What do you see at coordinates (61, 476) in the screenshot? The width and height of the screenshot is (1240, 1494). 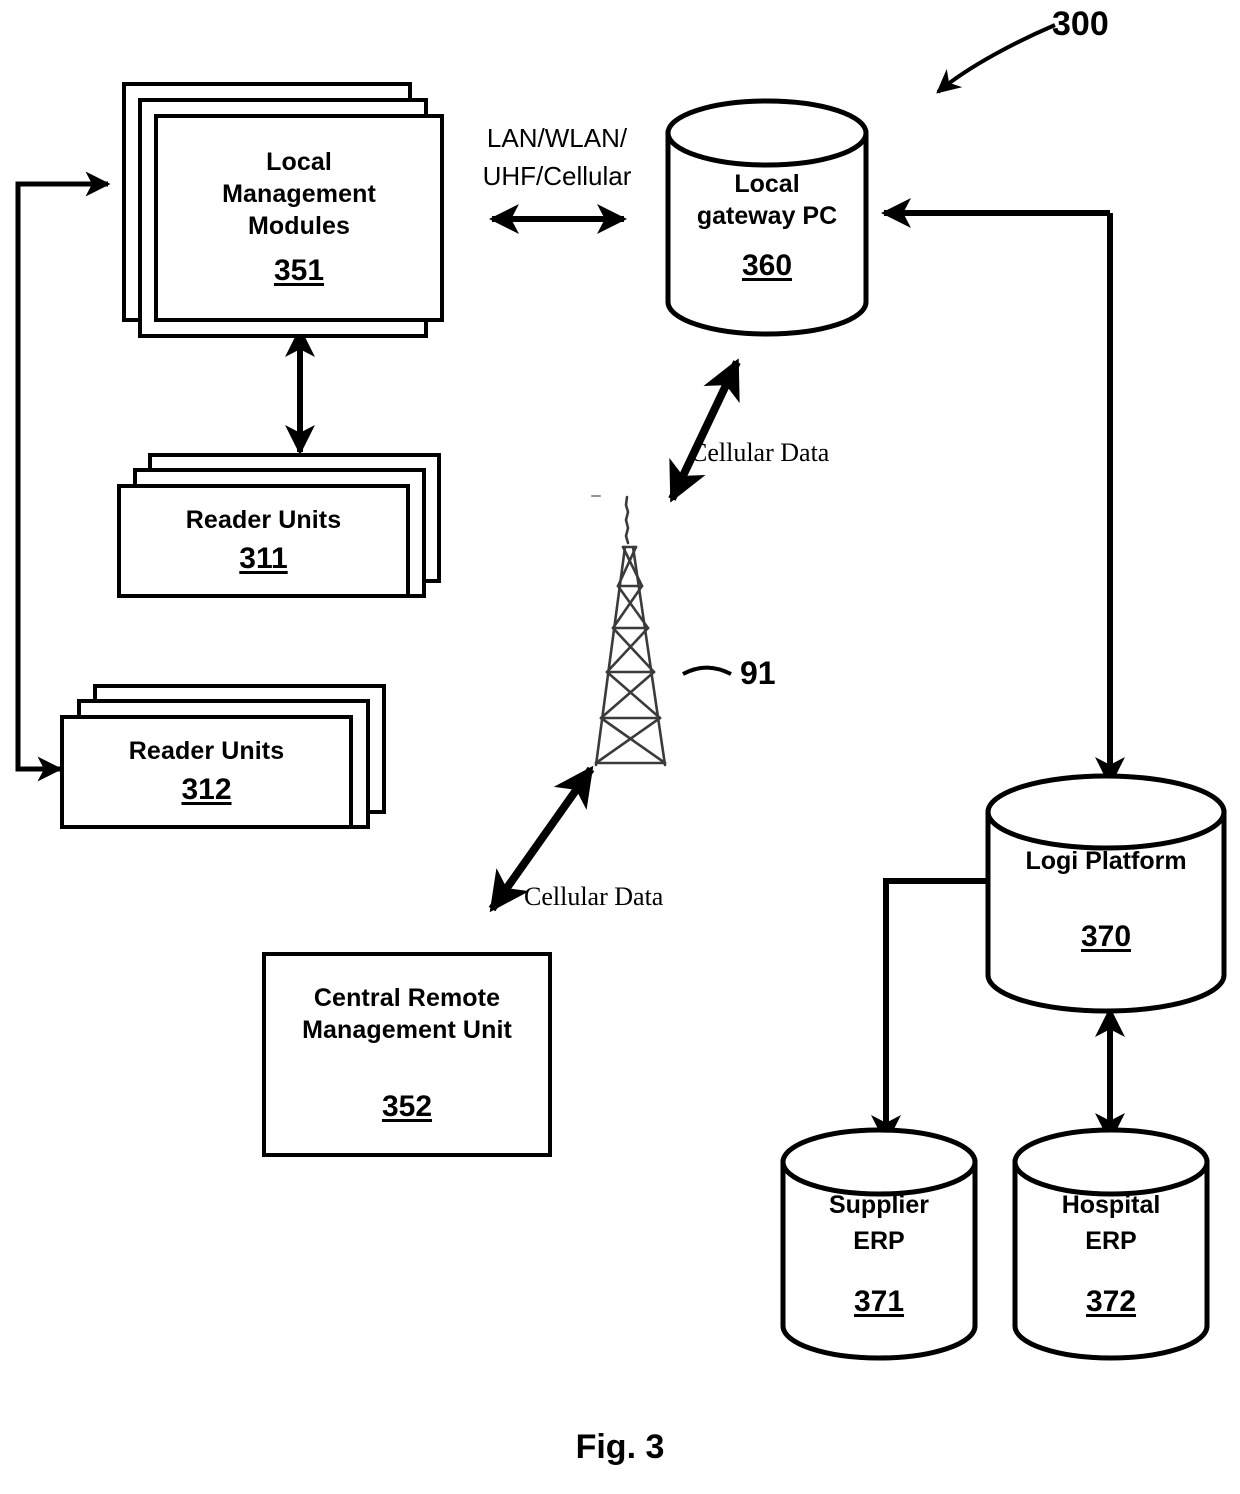 I see `left-feedback-bus` at bounding box center [61, 476].